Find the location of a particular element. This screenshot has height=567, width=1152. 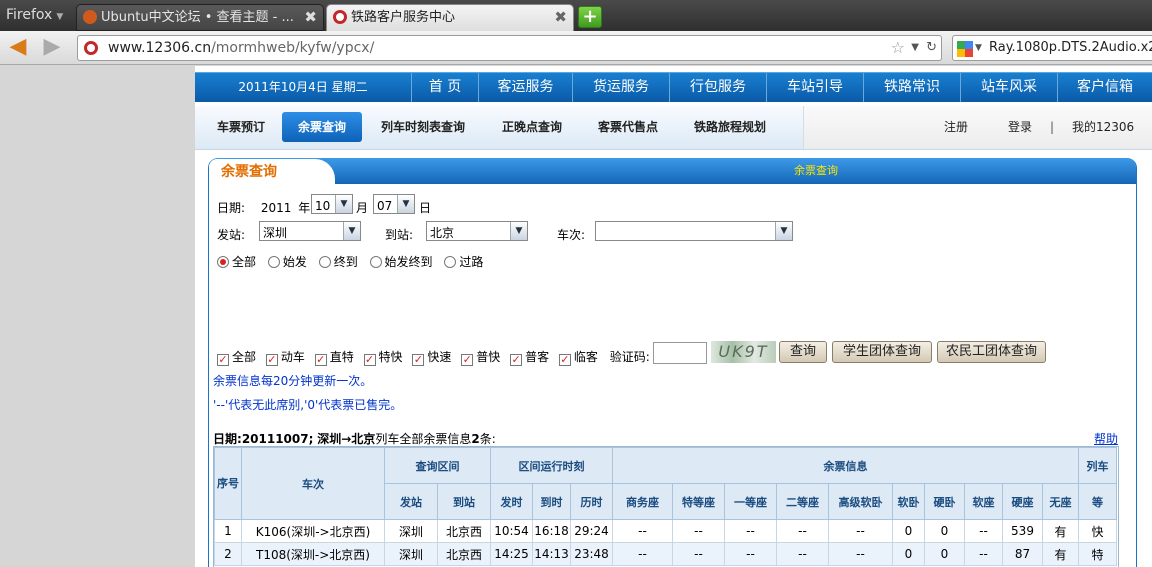

my-12306-link: 我的12306 is located at coordinates (1103, 127).